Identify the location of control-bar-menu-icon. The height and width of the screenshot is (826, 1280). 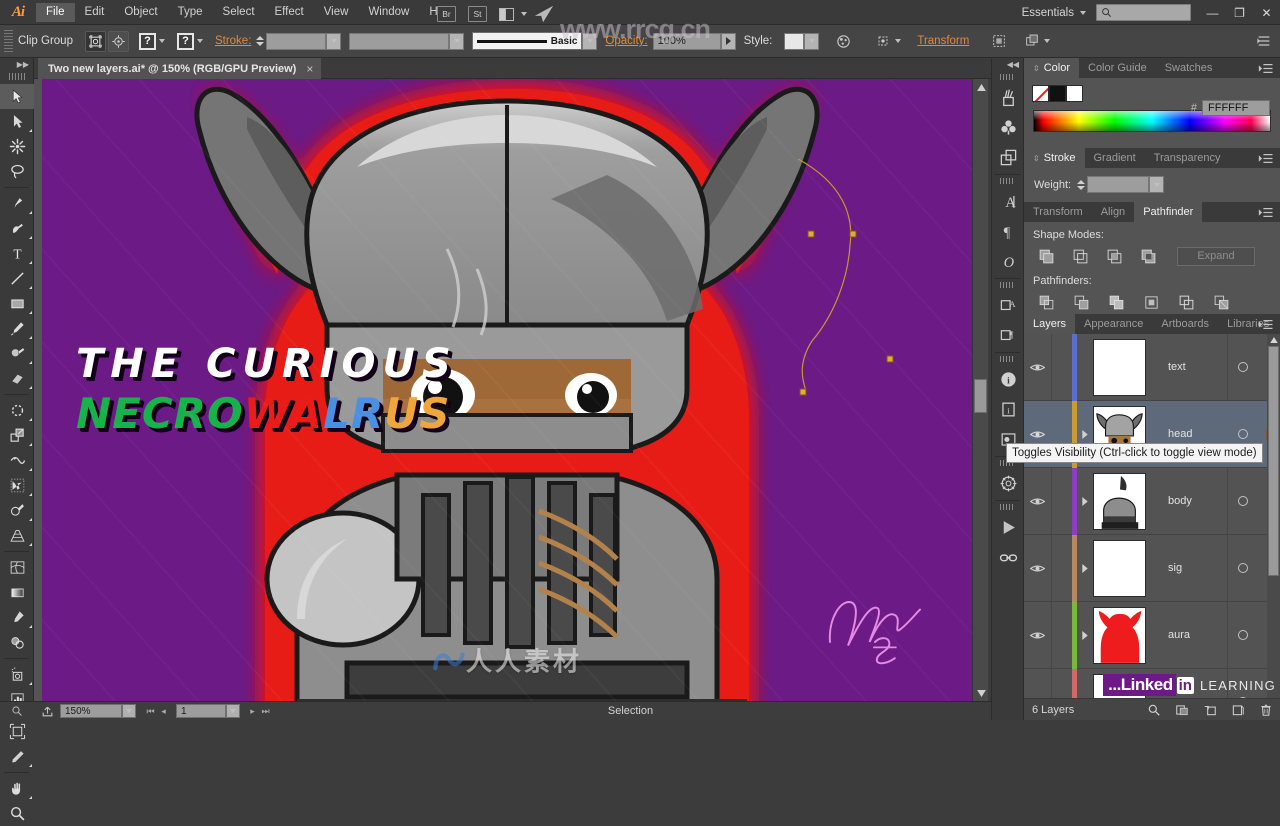
(1264, 41).